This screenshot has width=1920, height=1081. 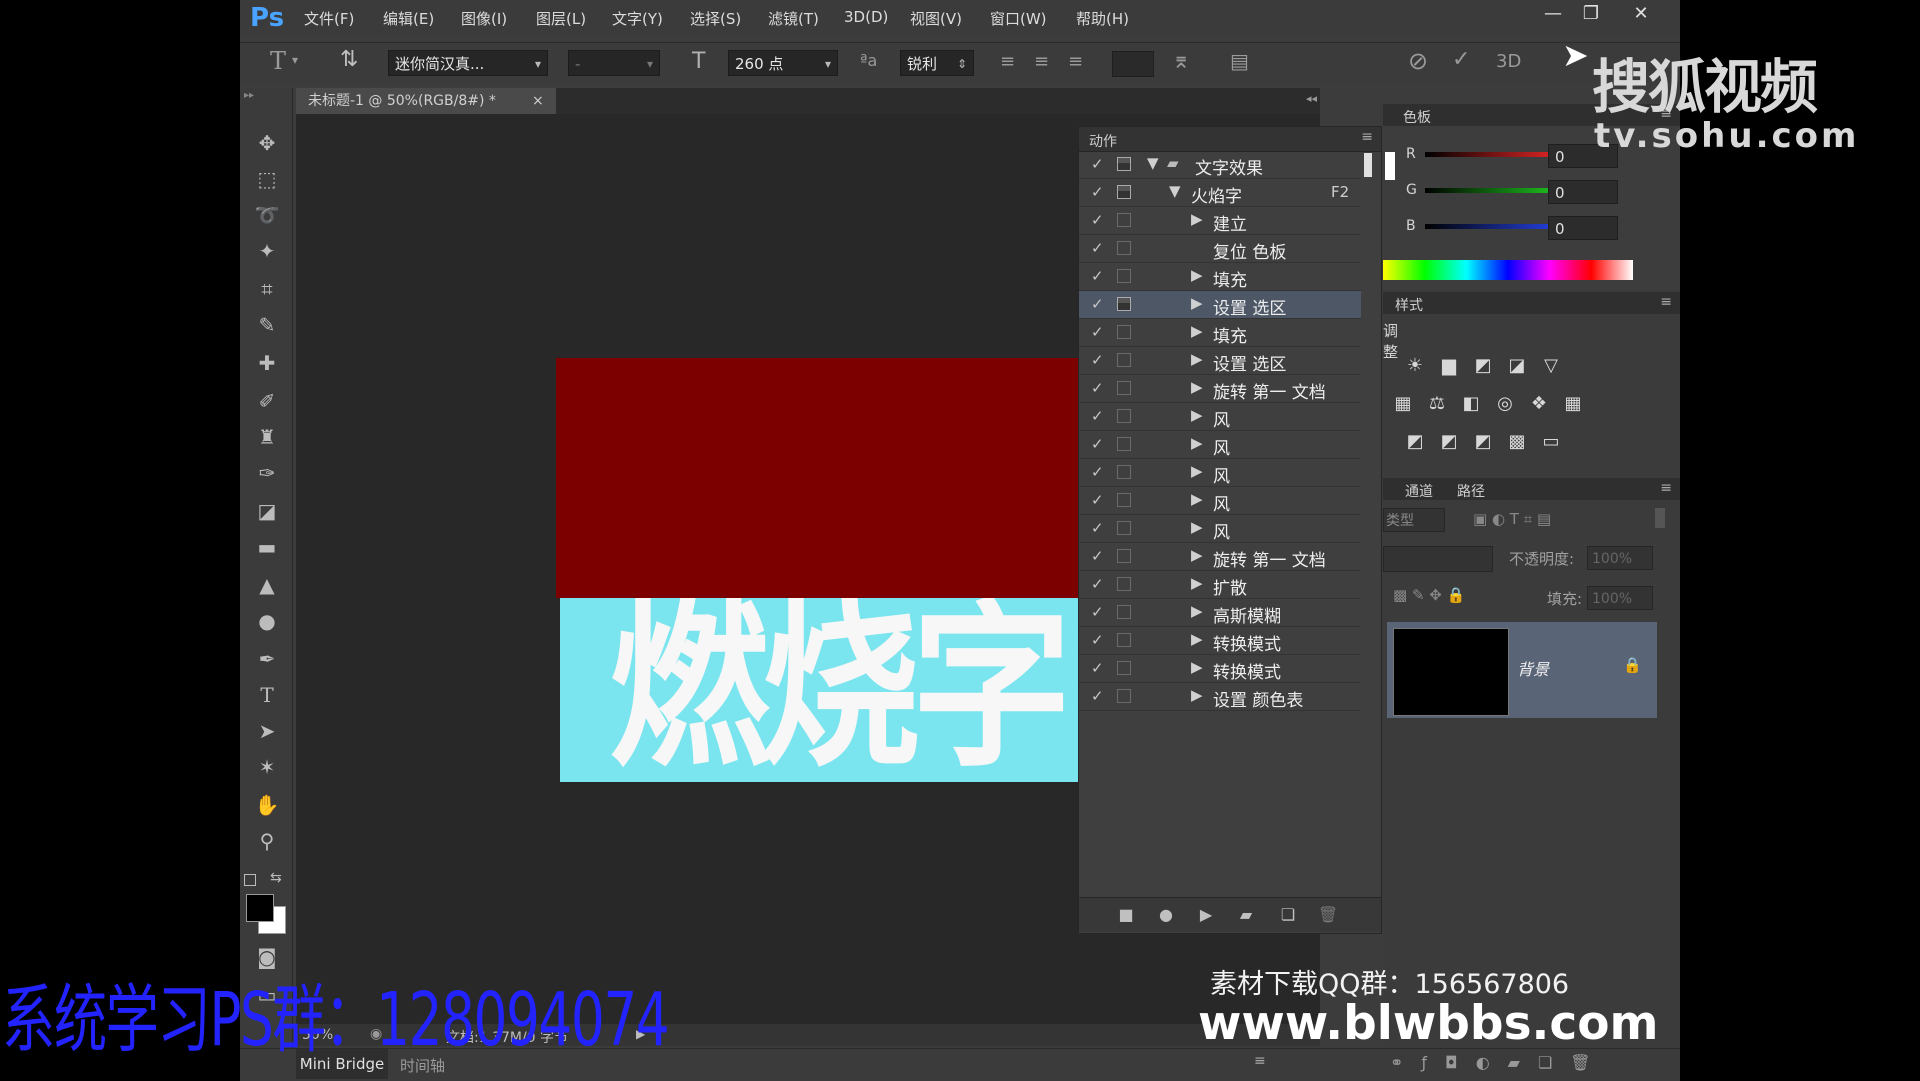 I want to click on menu-filter: 滤镜(T), so click(x=793, y=18).